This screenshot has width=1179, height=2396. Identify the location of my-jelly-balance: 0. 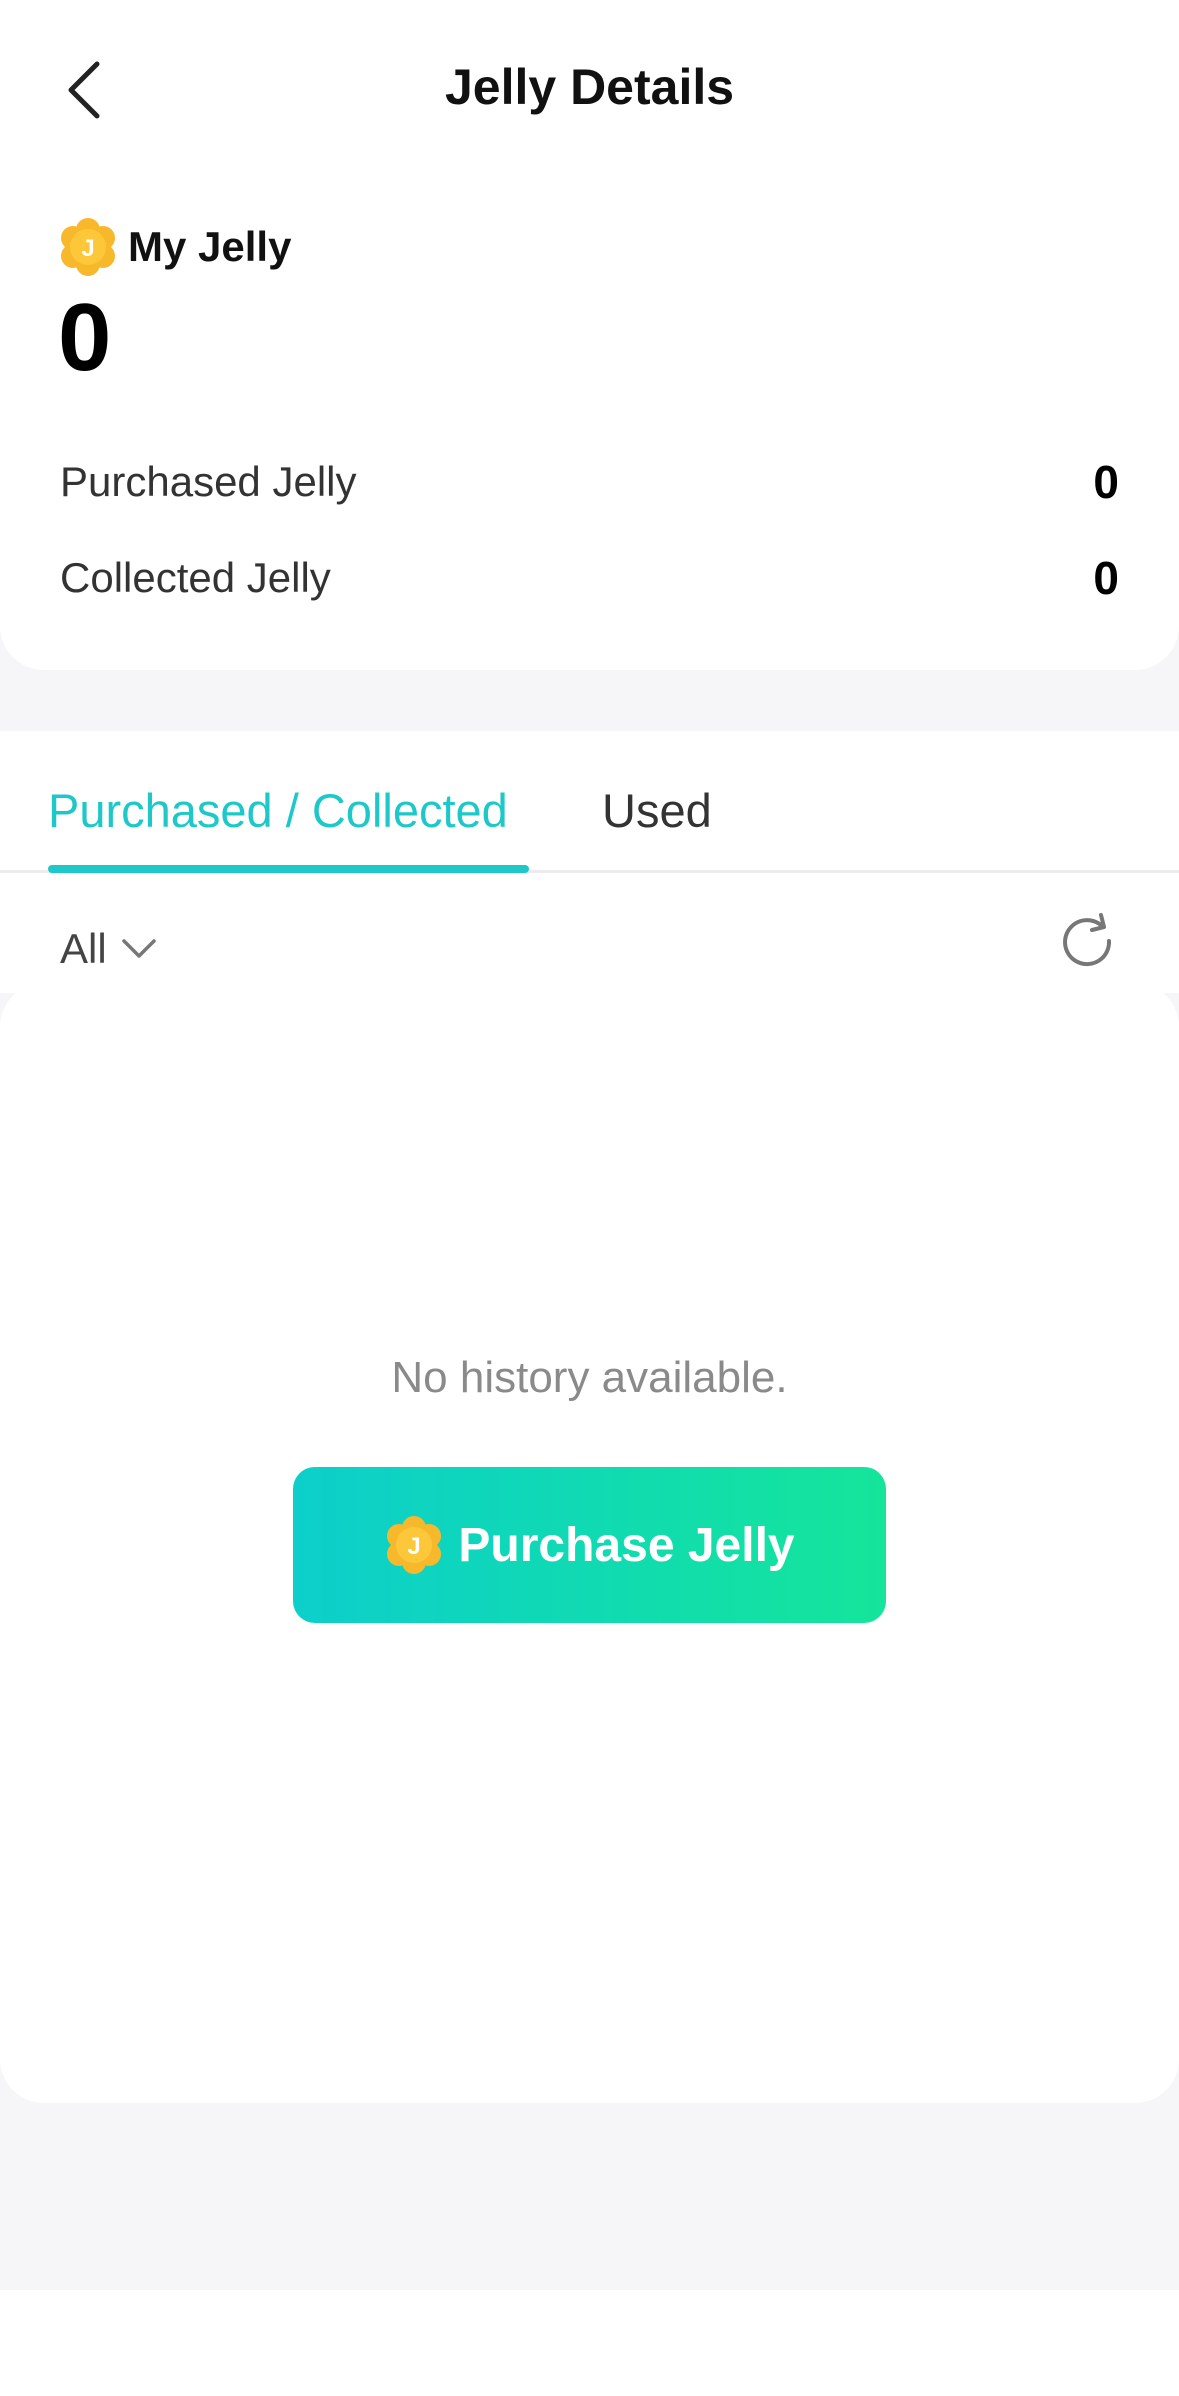
(85, 337).